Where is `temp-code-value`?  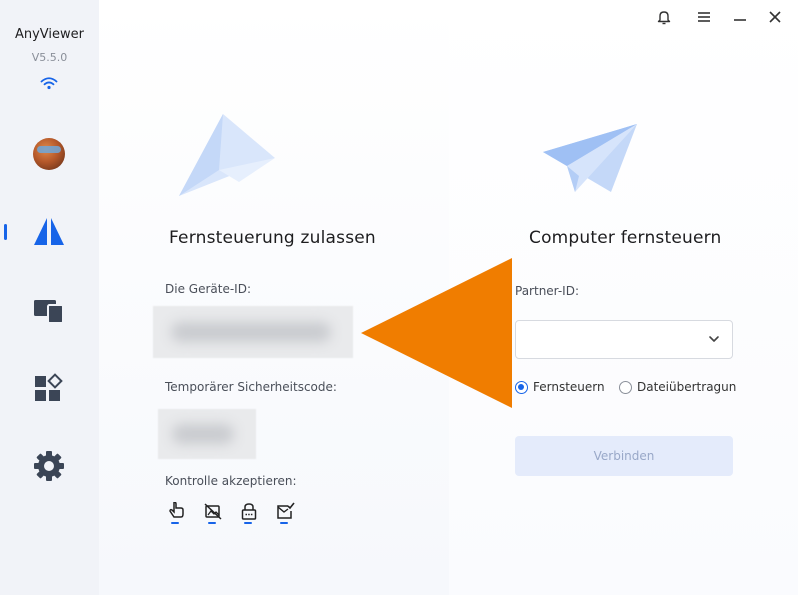
temp-code-value is located at coordinates (207, 434).